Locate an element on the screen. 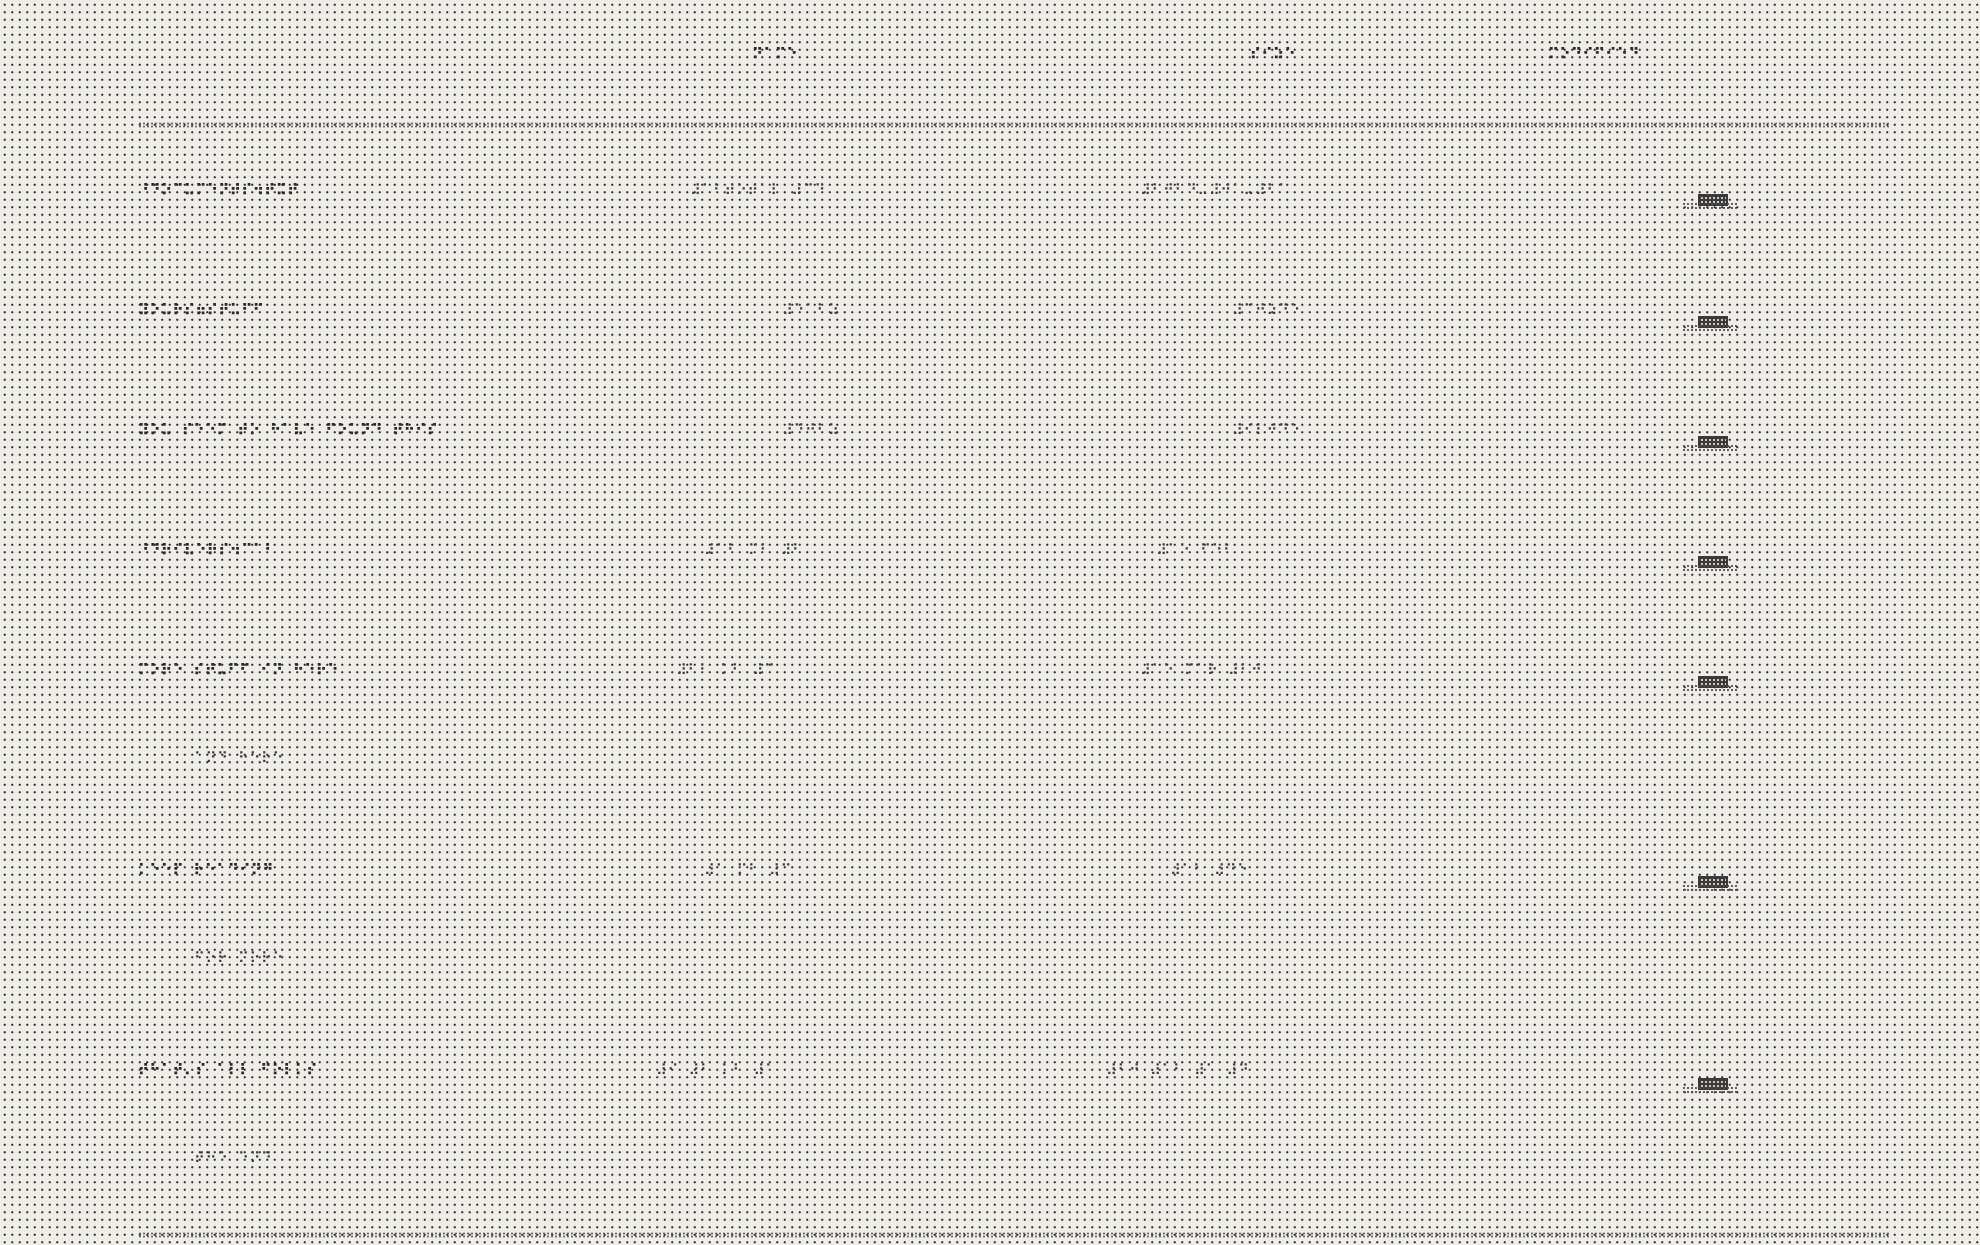 The width and height of the screenshot is (1980, 1245). file-date: ⠼⠃⠚⠃⠙⠤⠼⠚⠁⠤⠼⠃⠁ is located at coordinates (1215, 190).